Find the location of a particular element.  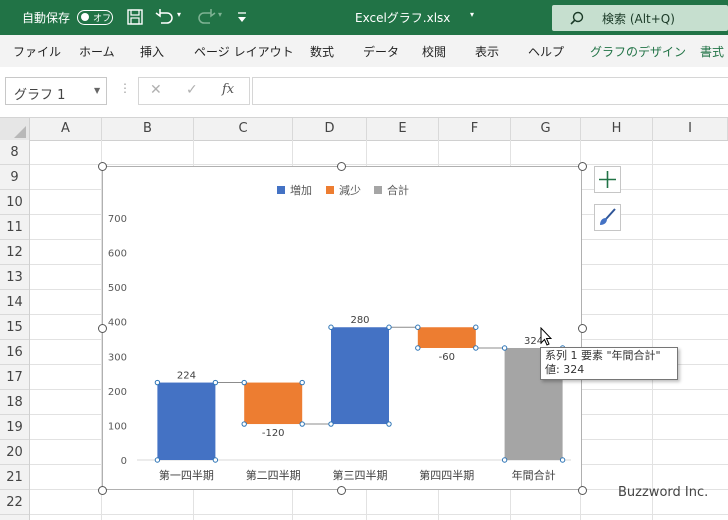

column-headers: A B C D E F G H I is located at coordinates (364, 129).